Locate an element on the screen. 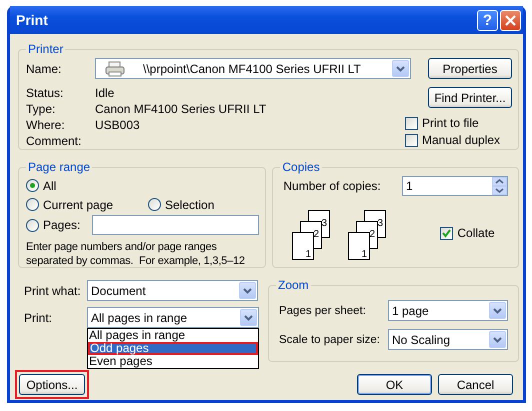  group-title: Page range is located at coordinates (59, 167).